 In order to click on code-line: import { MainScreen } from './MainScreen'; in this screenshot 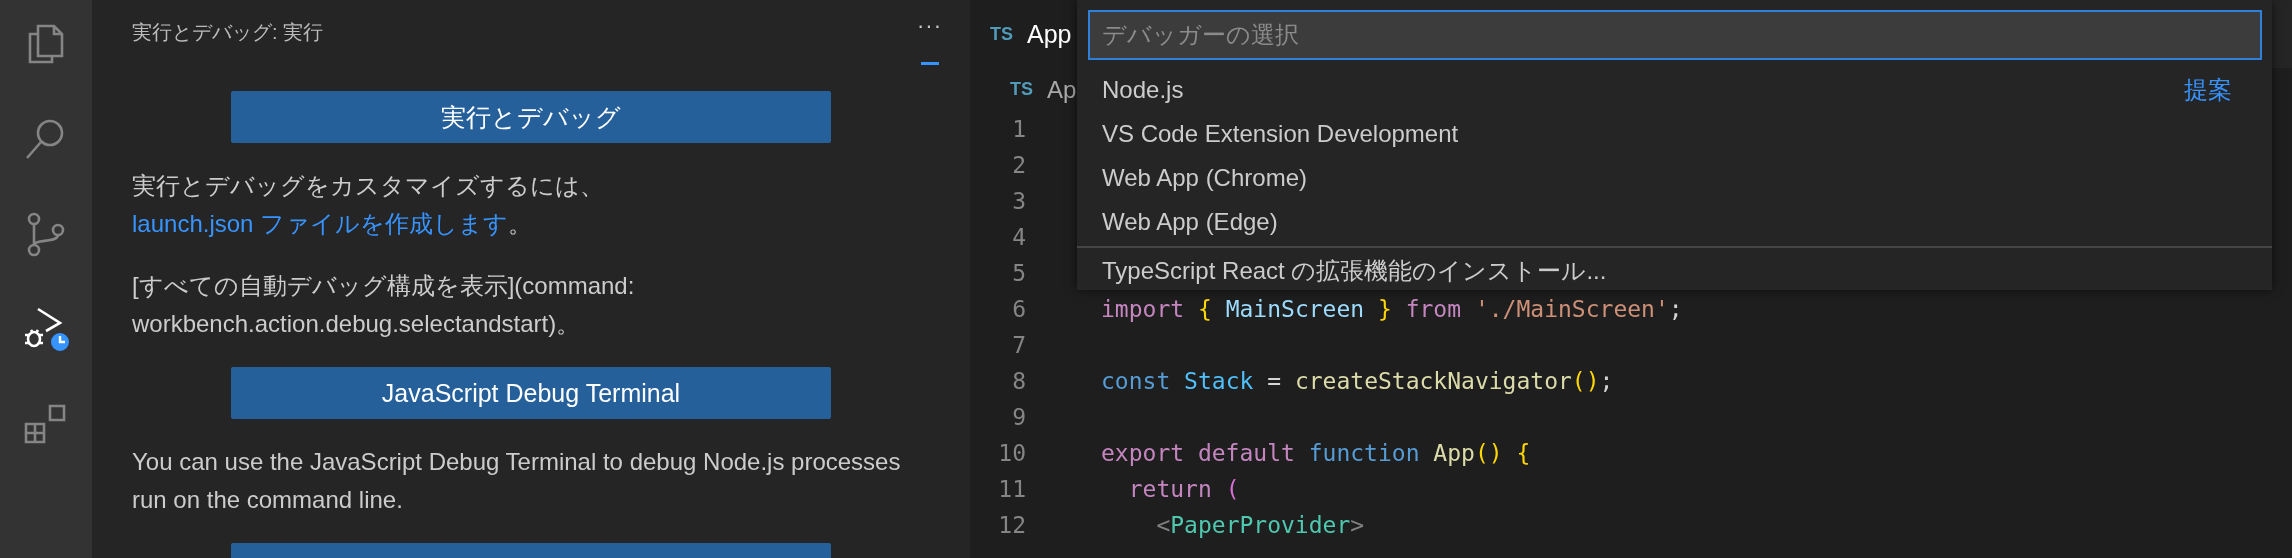, I will do `click(1392, 309)`.